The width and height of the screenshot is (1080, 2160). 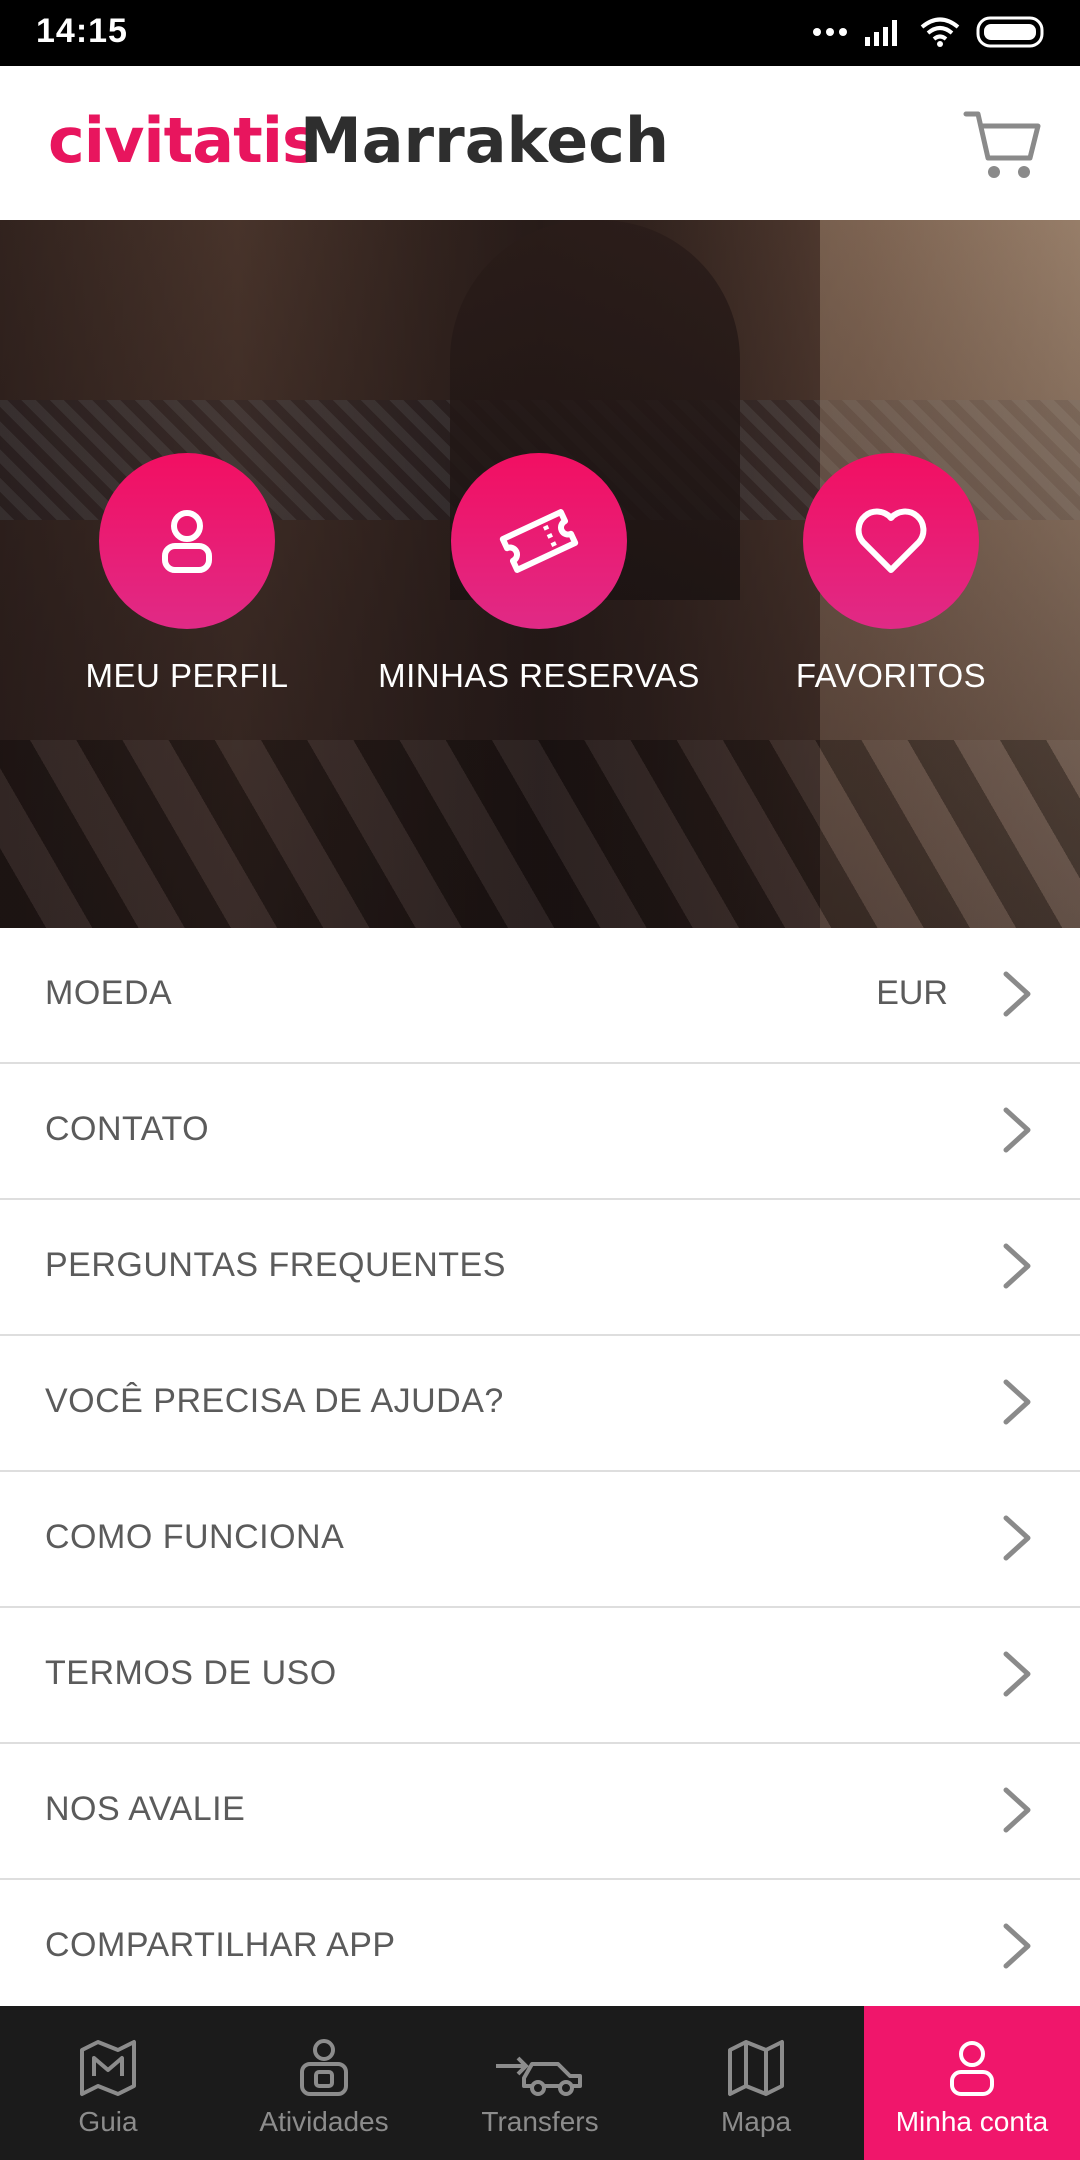 What do you see at coordinates (891, 675) in the screenshot?
I see `favorites-label: FAVORITOS` at bounding box center [891, 675].